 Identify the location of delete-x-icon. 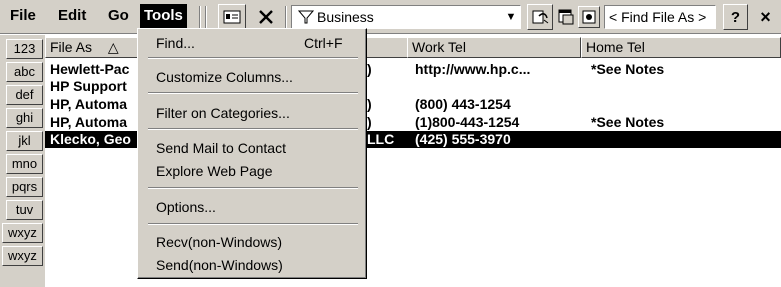
(266, 17).